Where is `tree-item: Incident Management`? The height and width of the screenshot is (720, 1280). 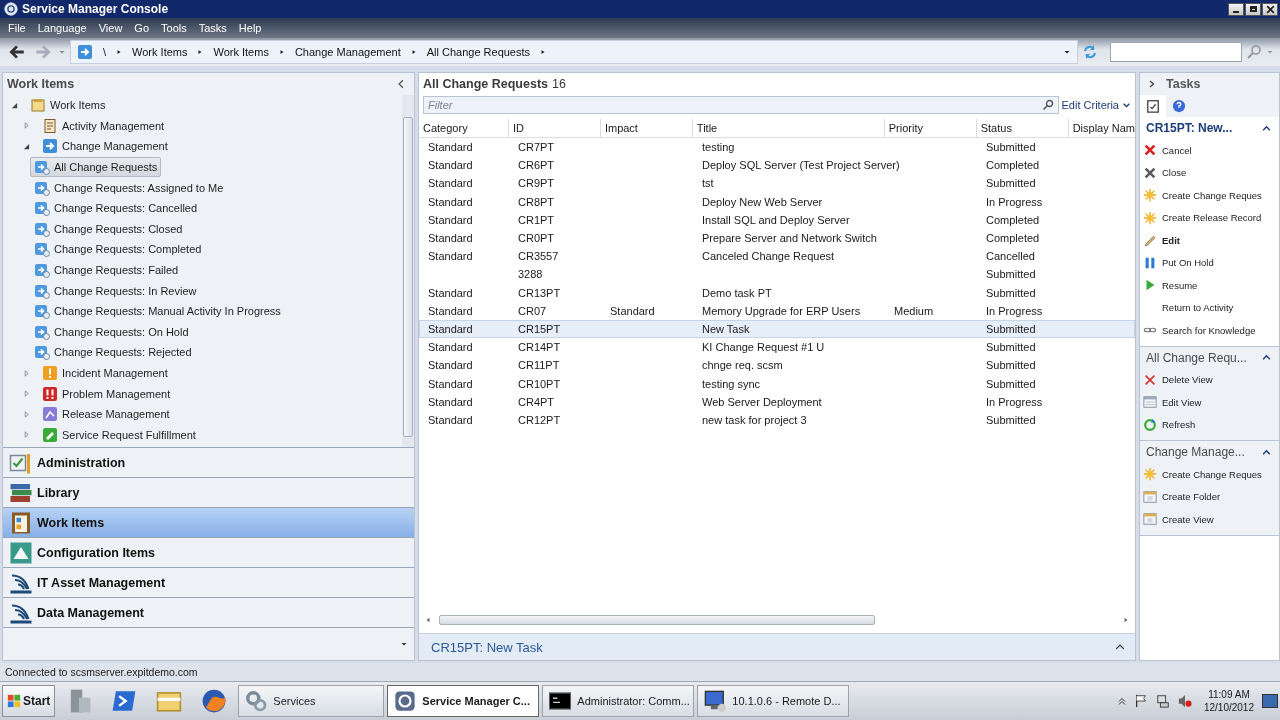 tree-item: Incident Management is located at coordinates (105, 373).